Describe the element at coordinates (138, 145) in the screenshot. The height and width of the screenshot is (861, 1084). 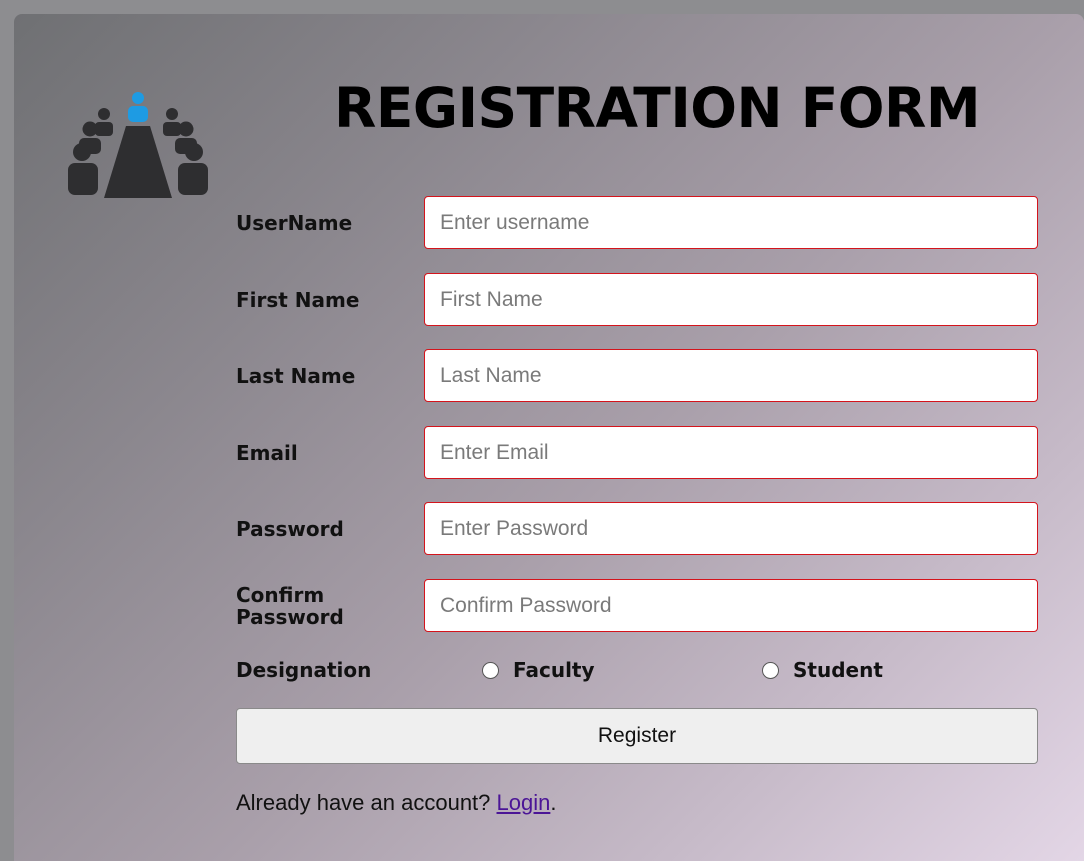
I see `meeting-table-icon` at that location.